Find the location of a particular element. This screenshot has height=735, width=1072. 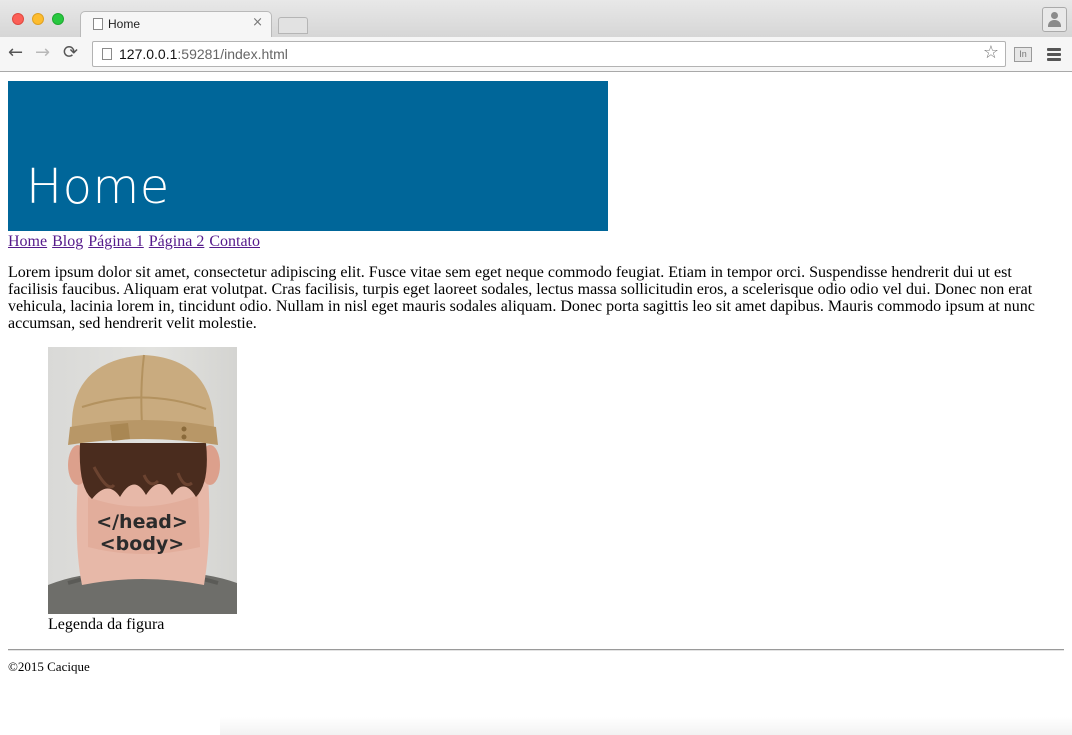

close-window-button is located at coordinates (18, 19).